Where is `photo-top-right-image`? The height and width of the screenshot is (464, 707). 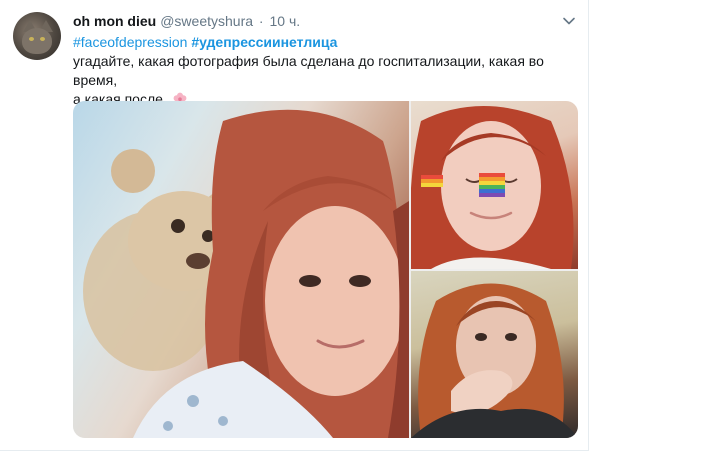
photo-top-right-image is located at coordinates (492, 187).